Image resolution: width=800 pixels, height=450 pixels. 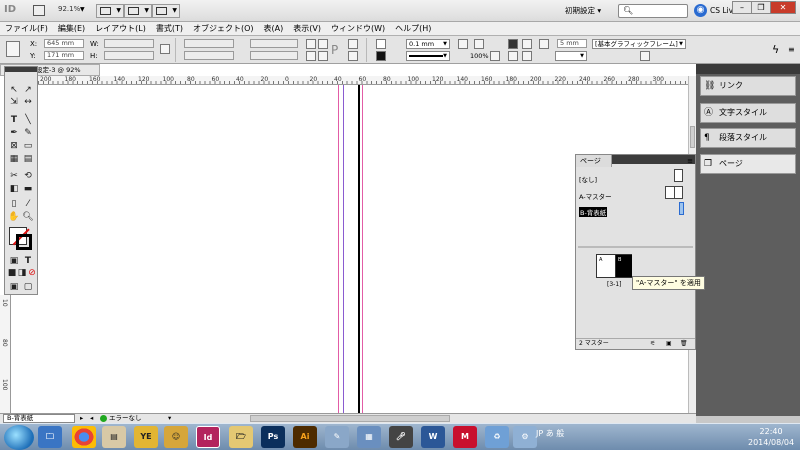 I want to click on opacity-arrow-icon, so click(x=495, y=56).